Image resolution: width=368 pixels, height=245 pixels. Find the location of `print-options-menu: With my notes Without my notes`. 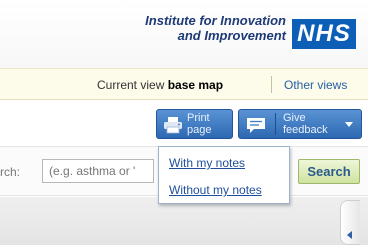

print-options-menu: With my notes Without my notes is located at coordinates (224, 175).